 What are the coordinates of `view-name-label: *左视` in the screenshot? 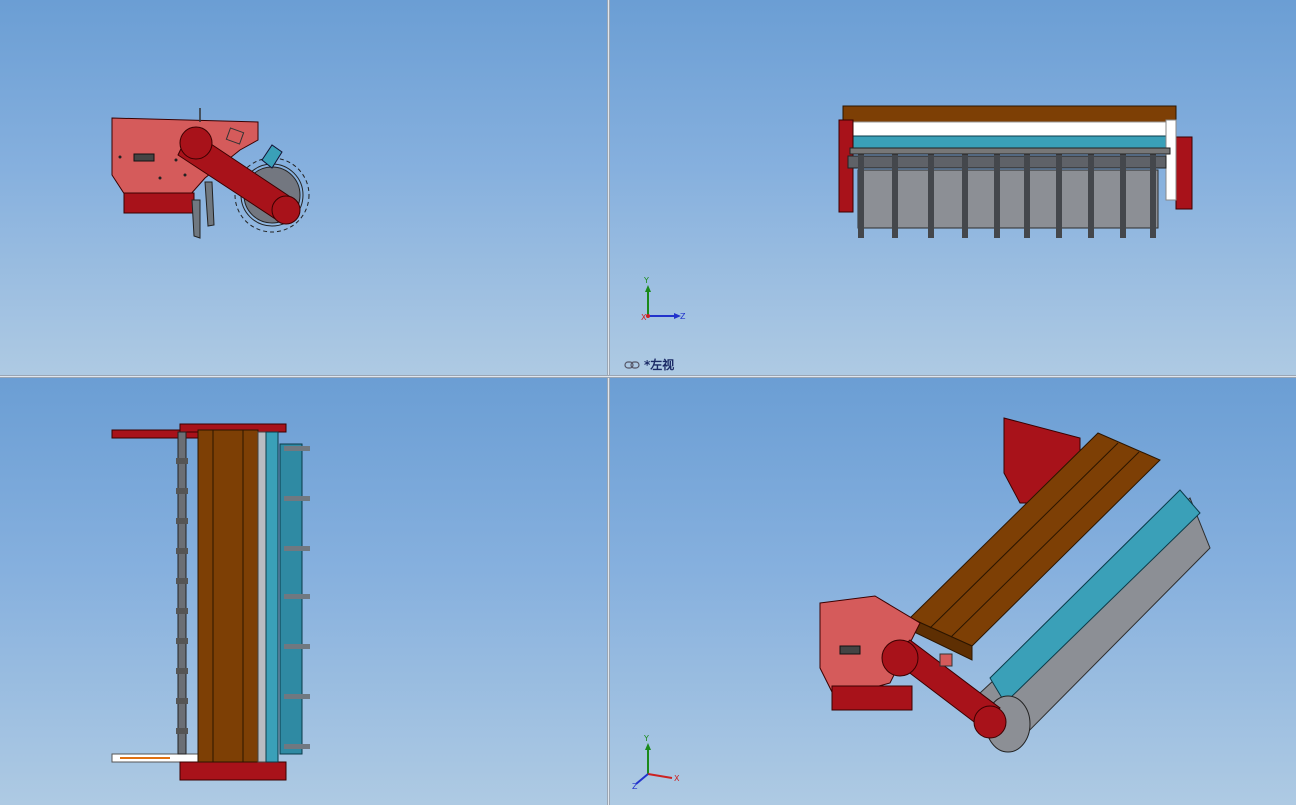 It's located at (649, 364).